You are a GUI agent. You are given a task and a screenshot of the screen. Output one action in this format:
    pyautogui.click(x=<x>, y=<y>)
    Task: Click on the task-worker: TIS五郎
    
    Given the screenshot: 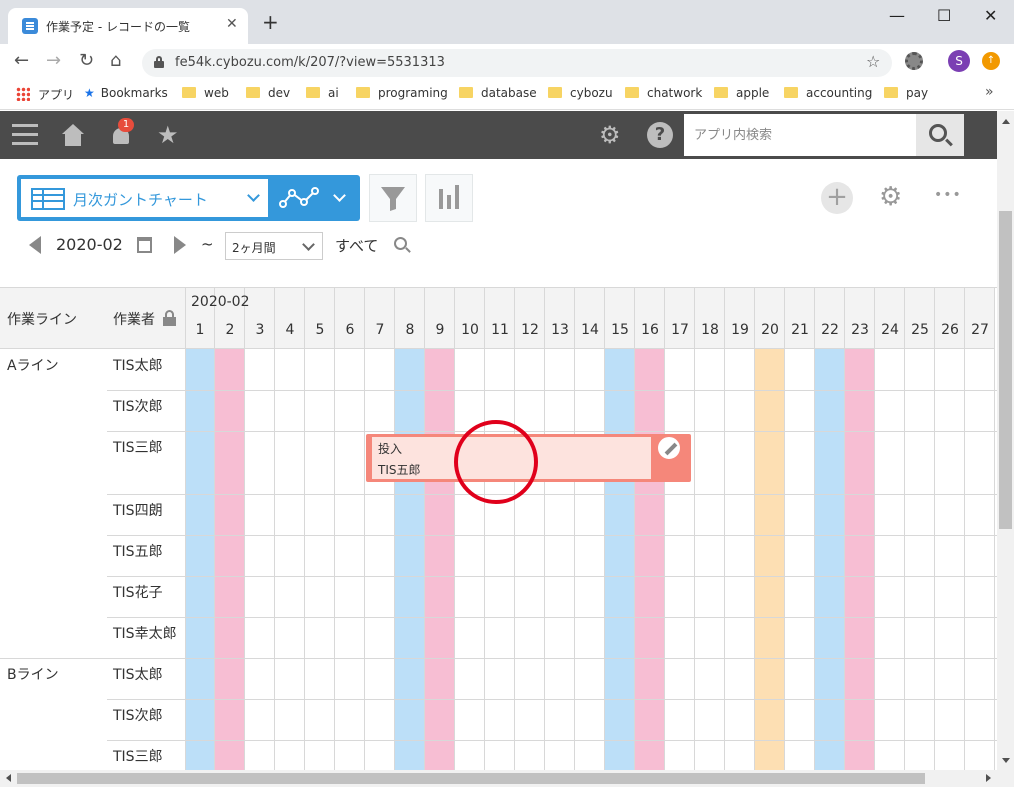 What is the action you would take?
    pyautogui.click(x=399, y=470)
    